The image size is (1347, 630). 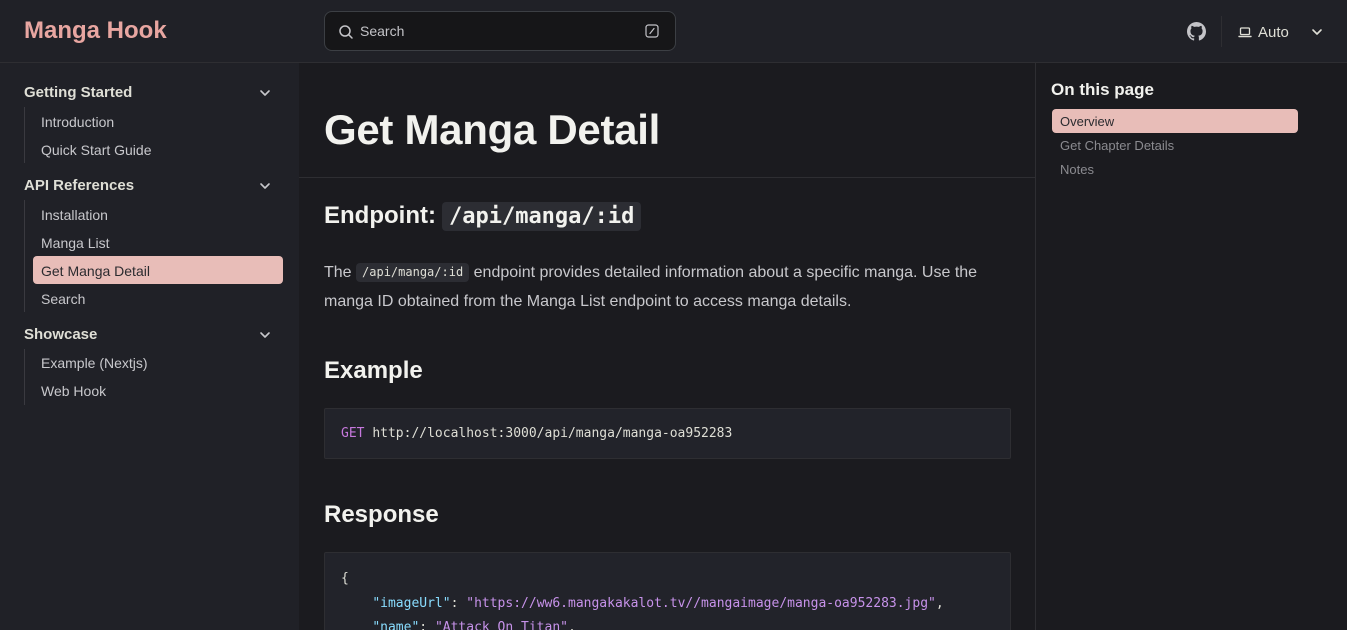 I want to click on json-key: "name", so click(x=396, y=625).